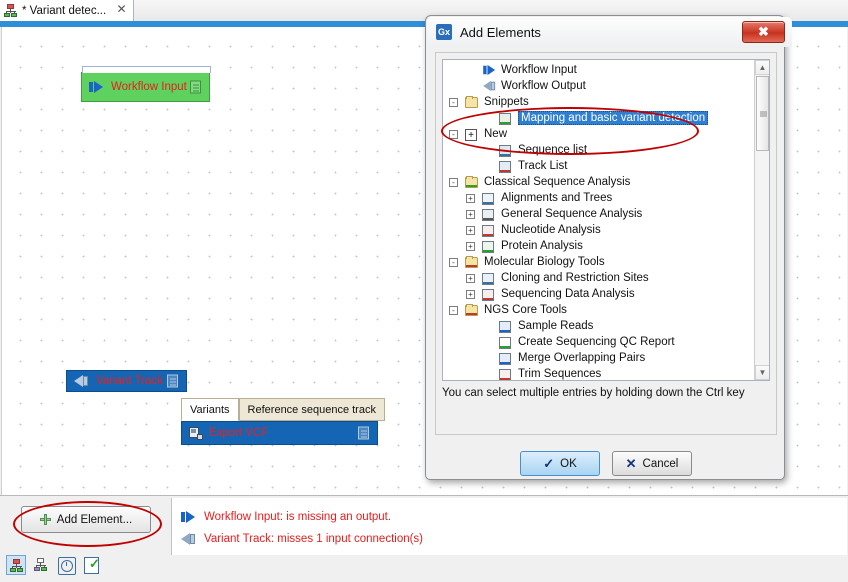 This screenshot has height=582, width=848. What do you see at coordinates (595, 118) in the screenshot?
I see `tree-item-mapping-and-basic-variant-detection: Mapping and basic variant detection` at bounding box center [595, 118].